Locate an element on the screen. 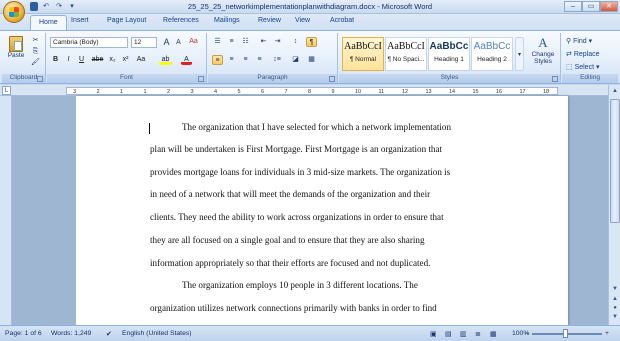 The image size is (620, 341). superscript-button: x² is located at coordinates (125, 60).